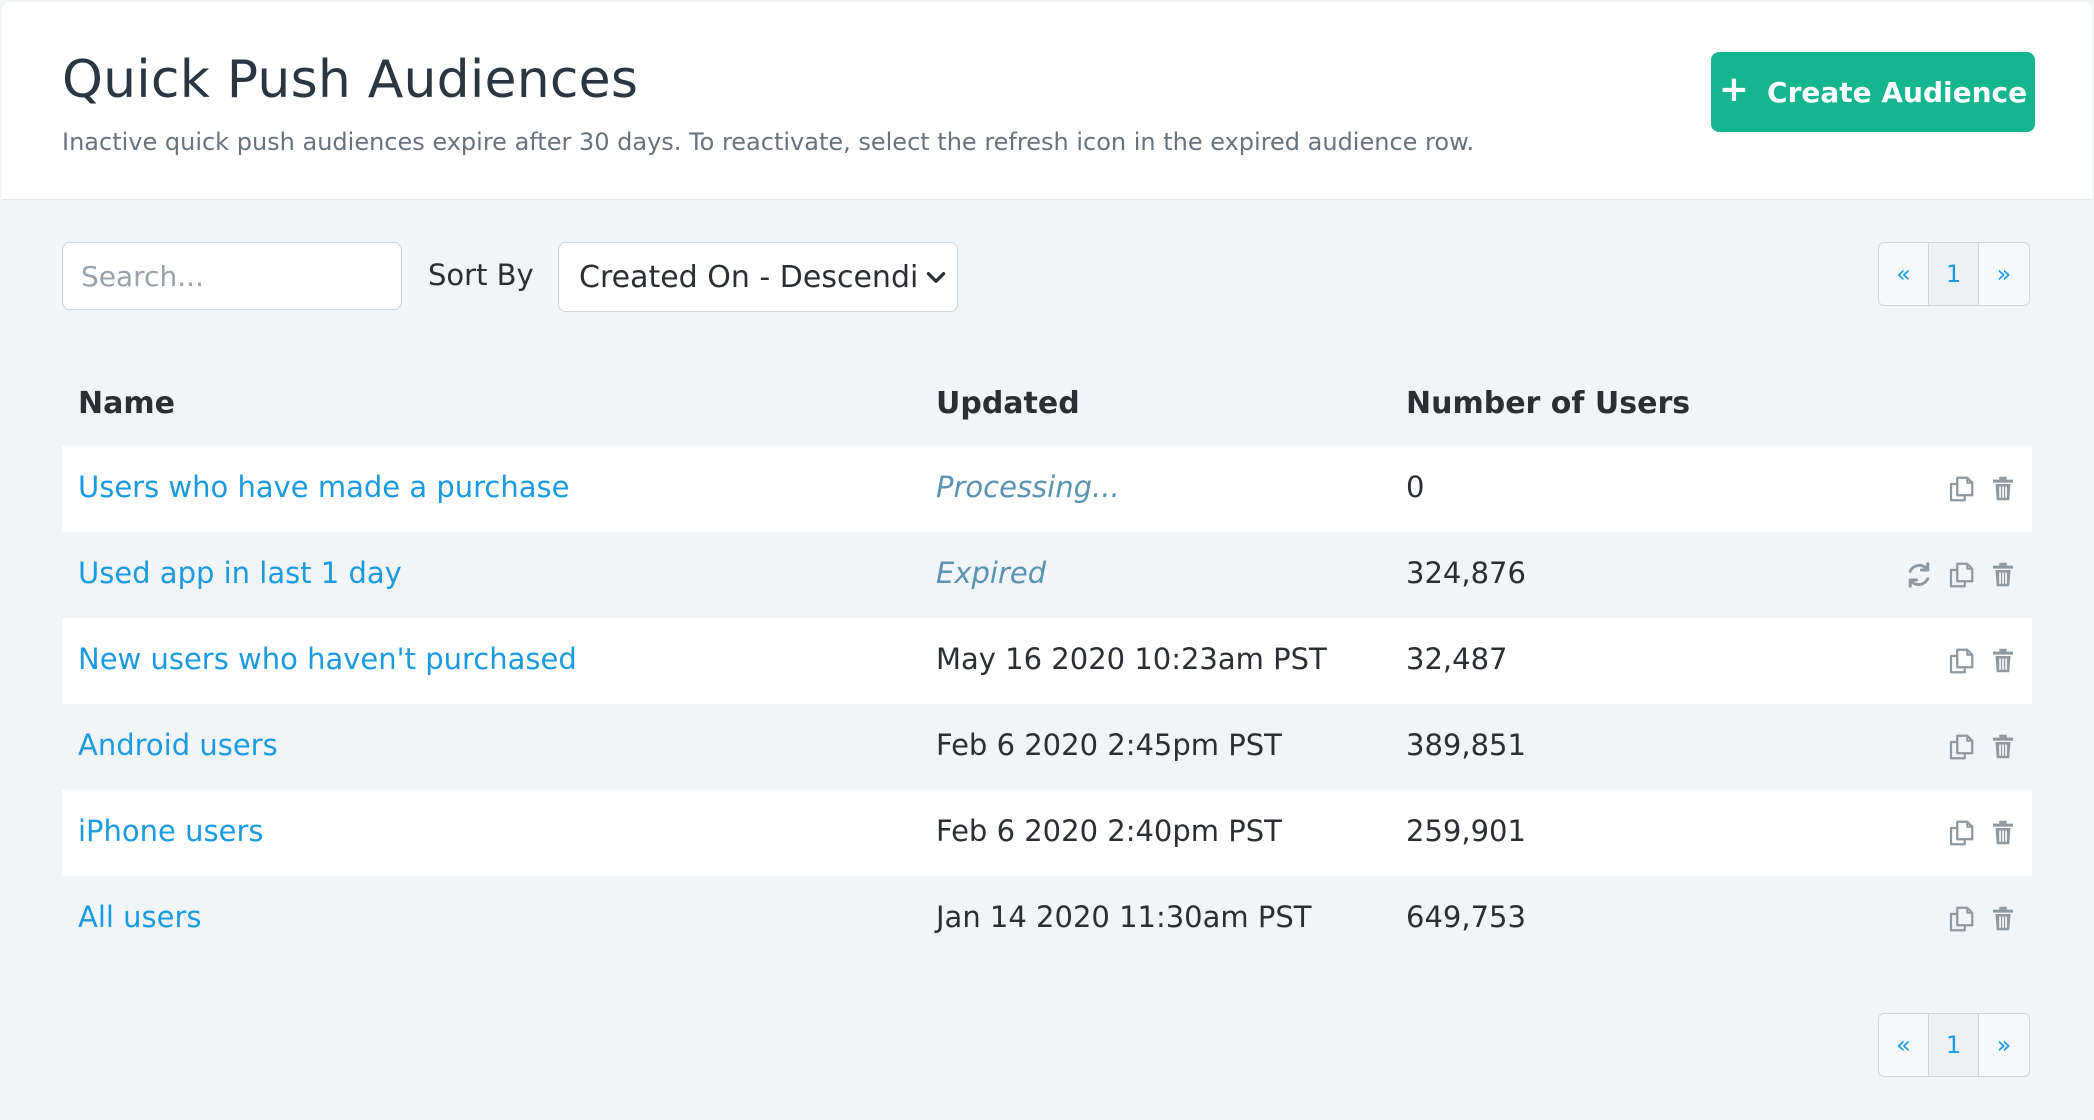 The image size is (2094, 1120). I want to click on table-row: All users Jan 14 2020 11:30am PST 649,753, so click(1047, 919).